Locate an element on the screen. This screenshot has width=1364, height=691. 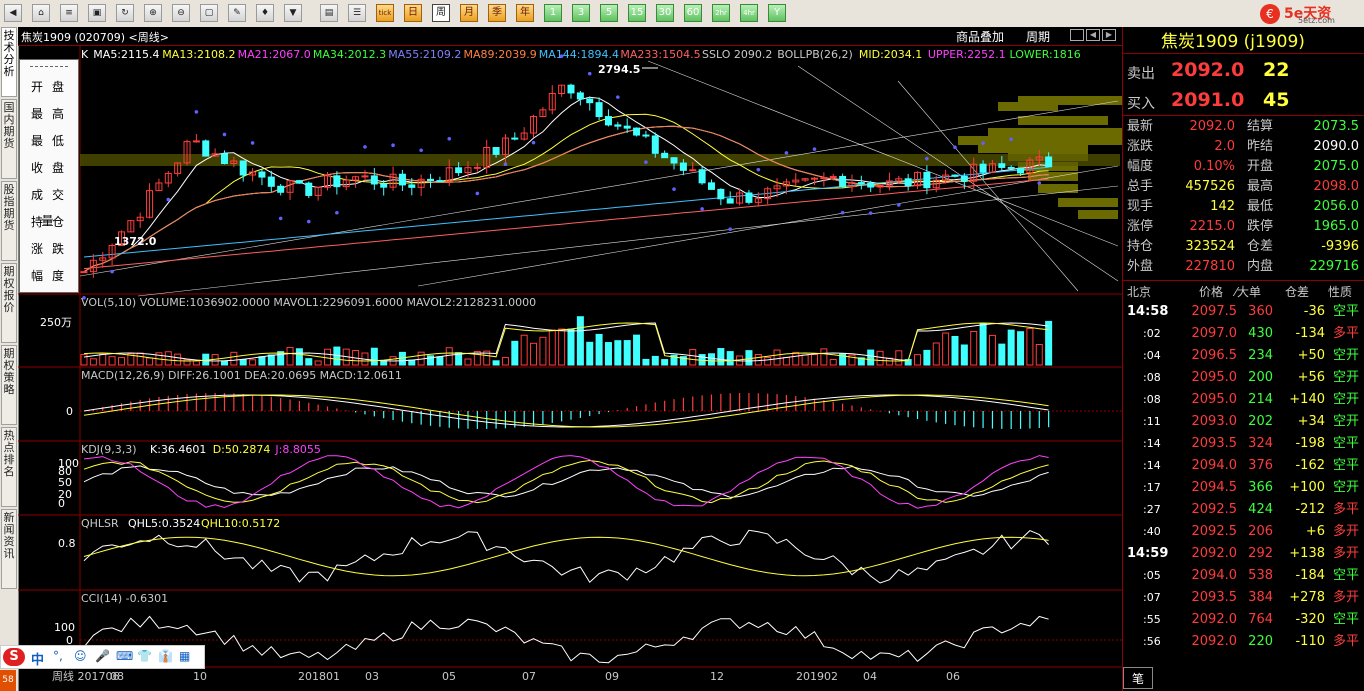
left-tab-4: 期权策略 is located at coordinates (9, 385).